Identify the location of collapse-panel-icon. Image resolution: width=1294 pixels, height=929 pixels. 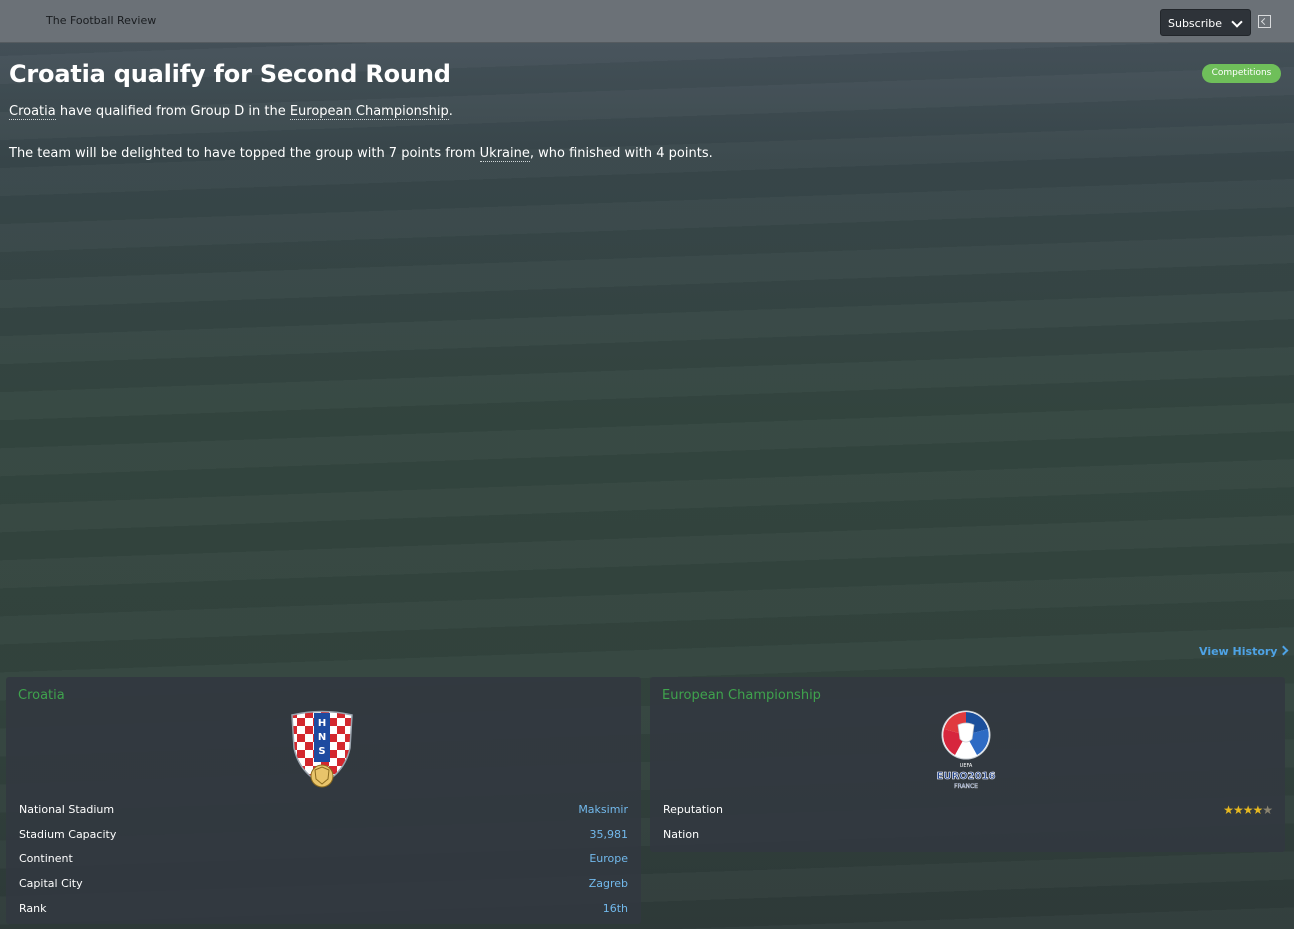
(1264, 21).